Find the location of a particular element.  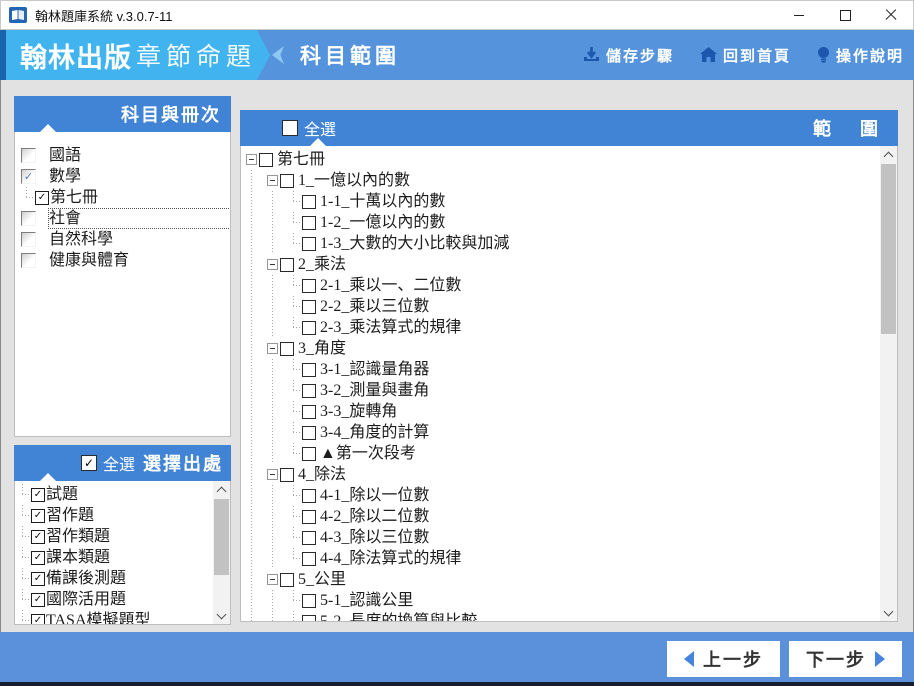

scope-select-all-checkbox is located at coordinates (290, 128).